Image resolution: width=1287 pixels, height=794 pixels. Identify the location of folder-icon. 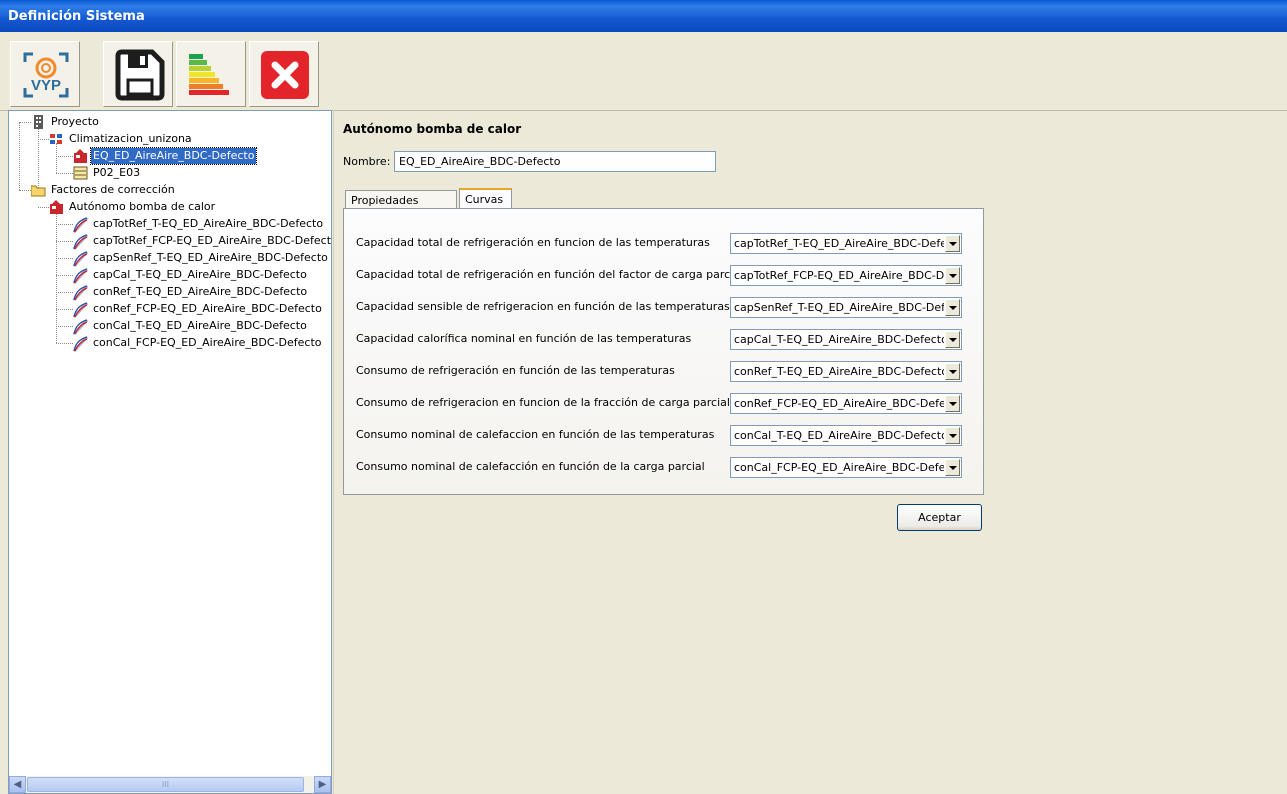
(38, 190).